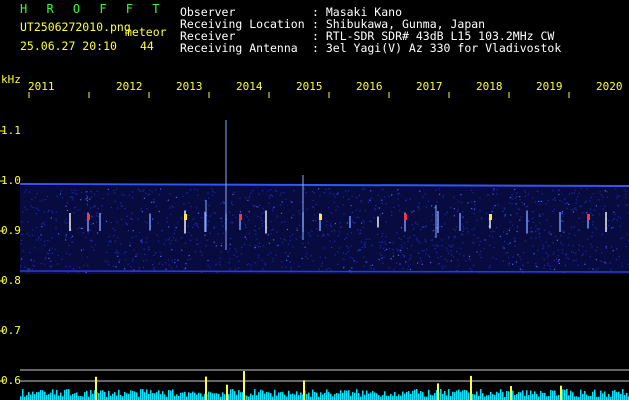  What do you see at coordinates (324, 385) in the screenshot?
I see `spectrum-strip` at bounding box center [324, 385].